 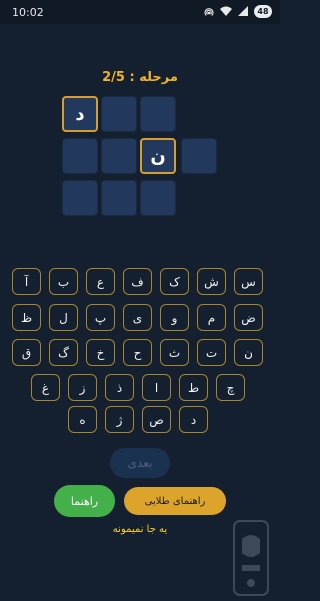 I want to click on letter-key: ذ, so click(x=119, y=387).